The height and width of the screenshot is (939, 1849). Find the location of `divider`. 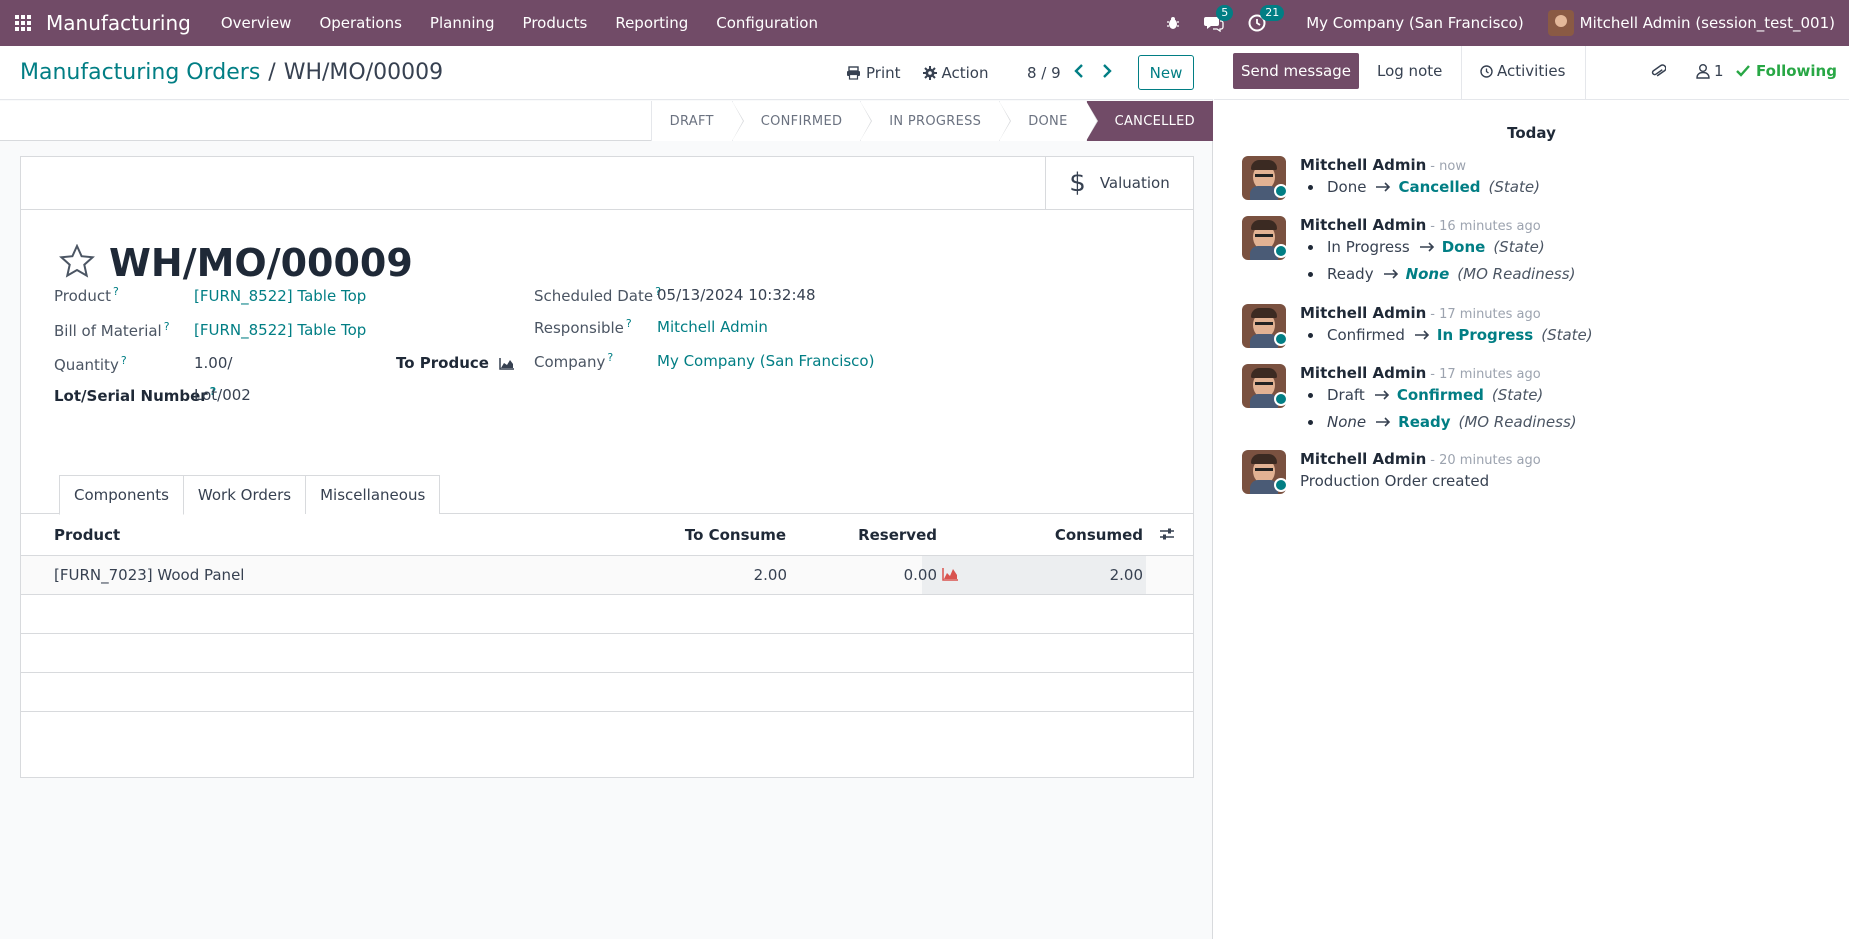

divider is located at coordinates (1585, 73).